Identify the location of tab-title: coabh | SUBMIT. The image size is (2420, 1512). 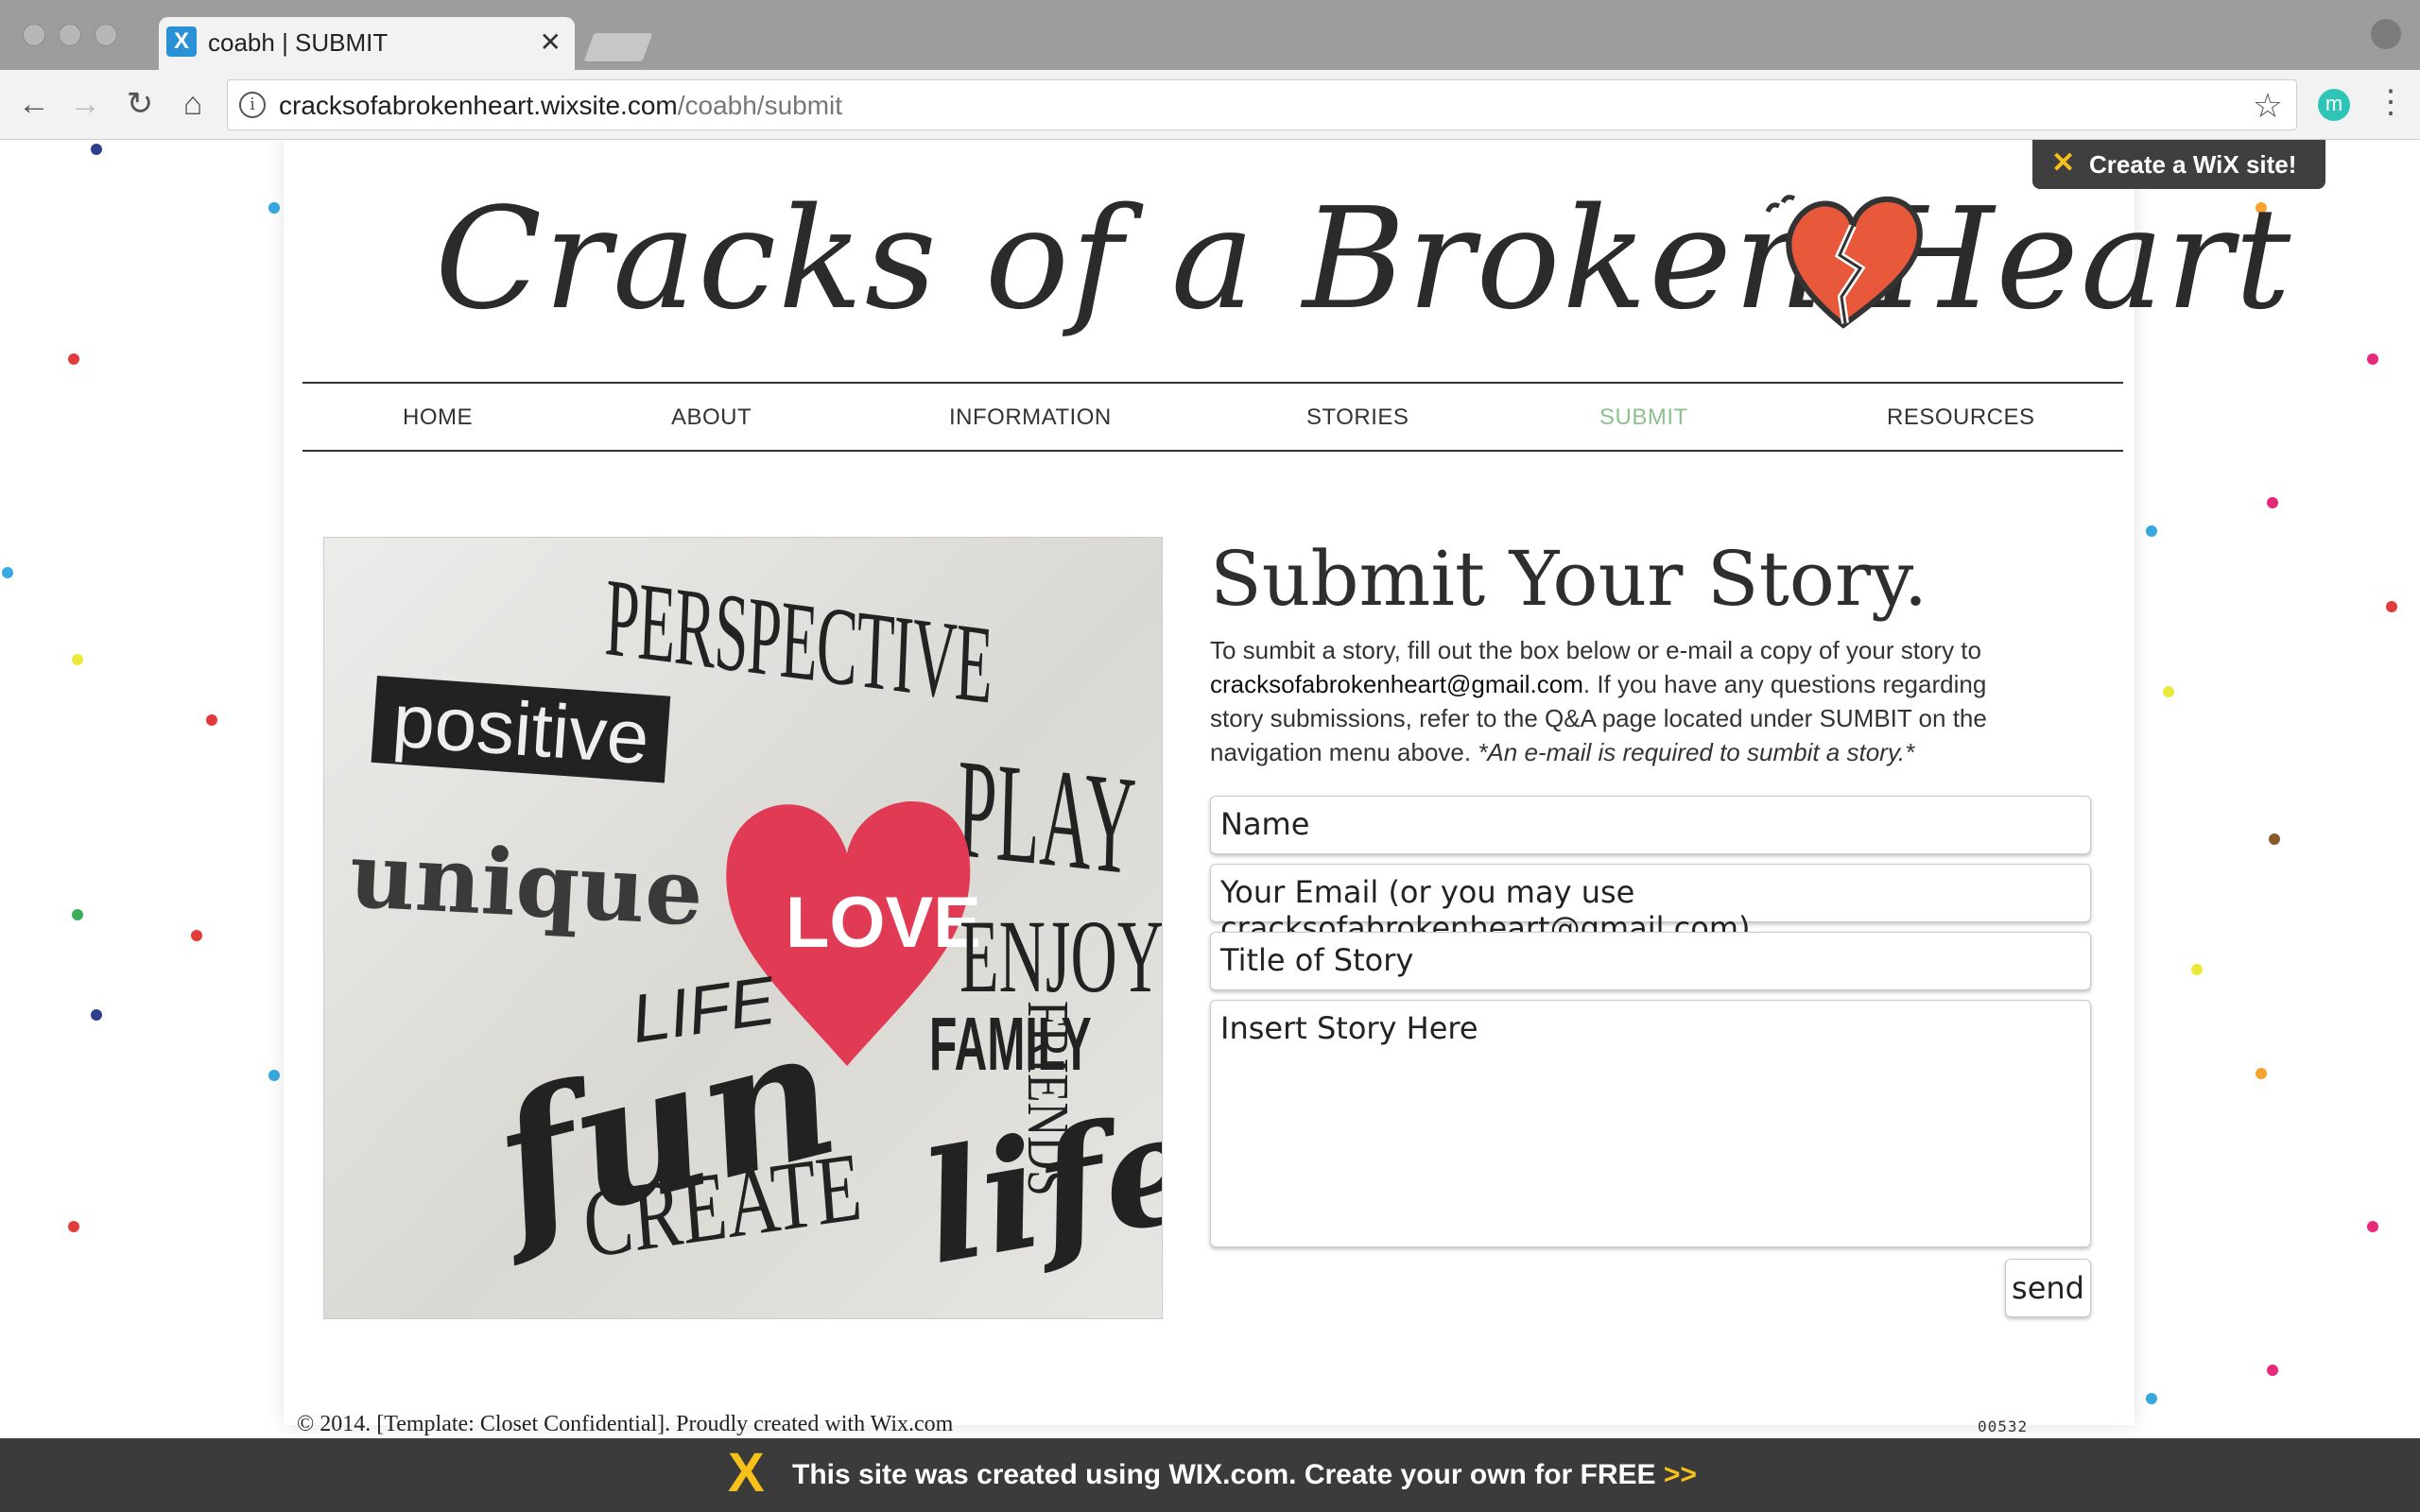
(298, 42).